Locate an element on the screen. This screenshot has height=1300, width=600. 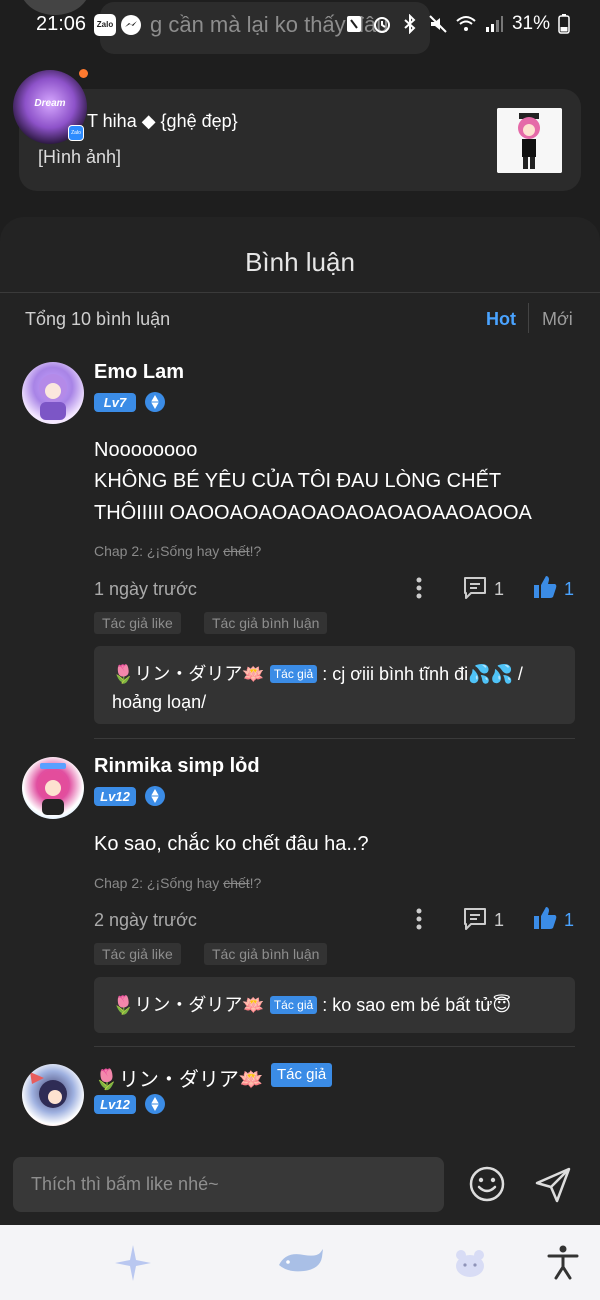
reply-text: : ko sao em bé bất tử😇 is located at coordinates (417, 1005).